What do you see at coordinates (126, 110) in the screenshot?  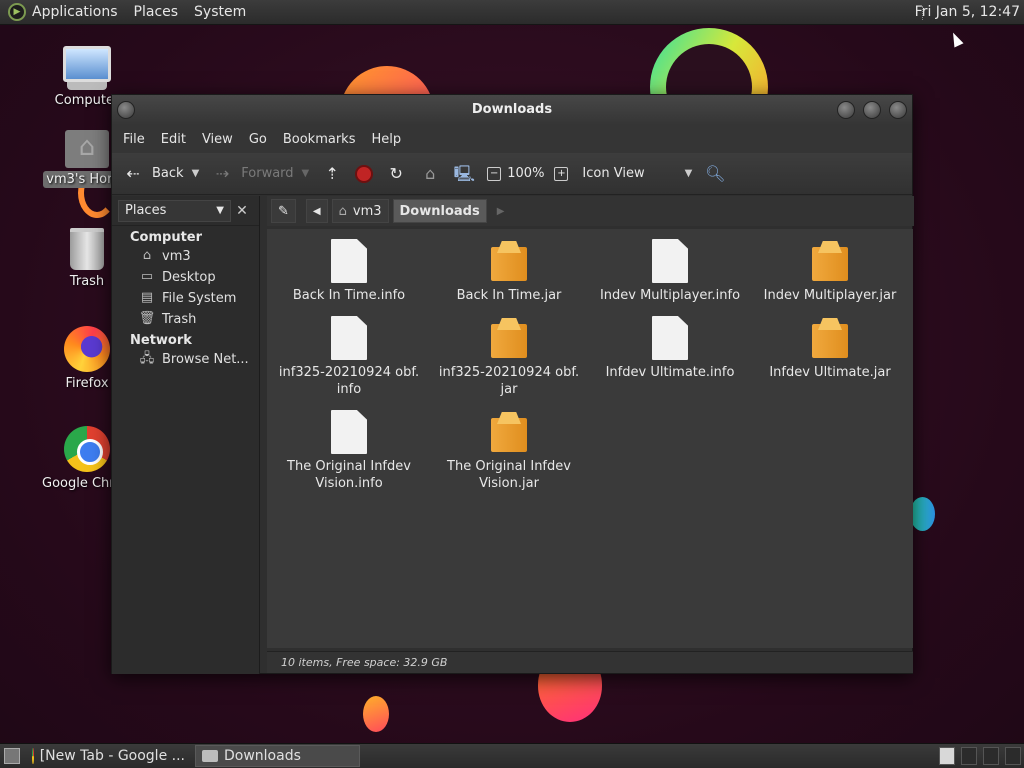 I see `window-menu-button` at bounding box center [126, 110].